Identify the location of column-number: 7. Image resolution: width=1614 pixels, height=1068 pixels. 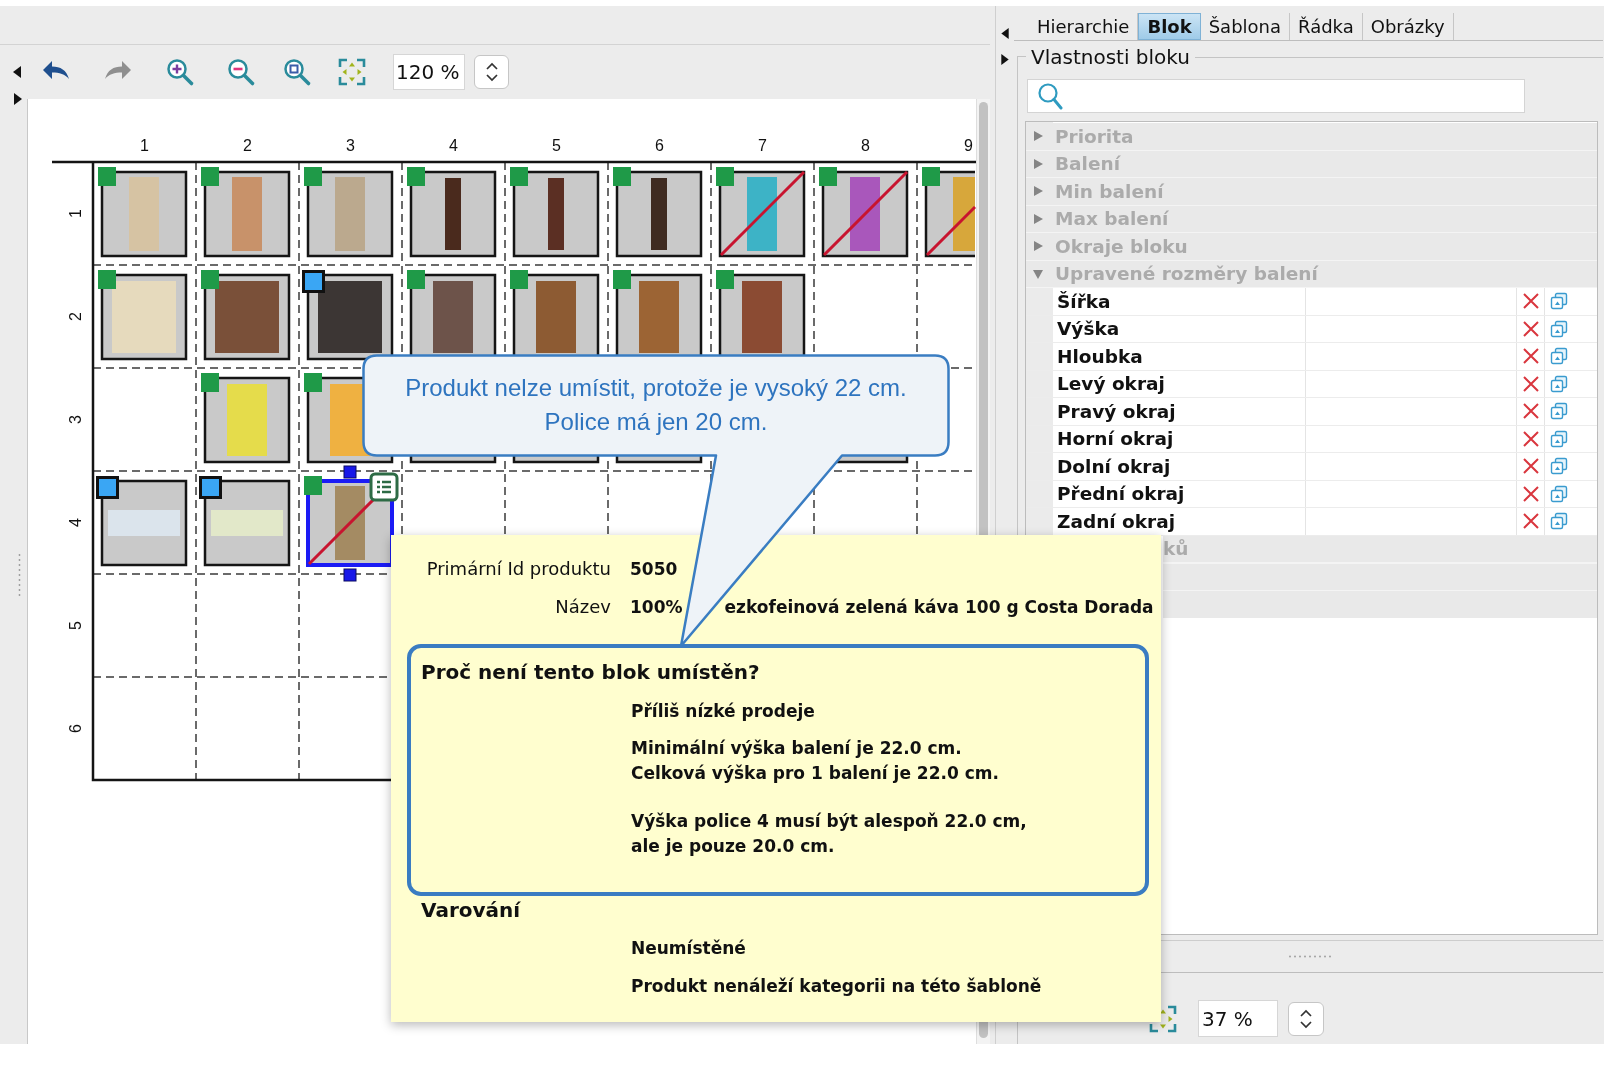
(762, 145).